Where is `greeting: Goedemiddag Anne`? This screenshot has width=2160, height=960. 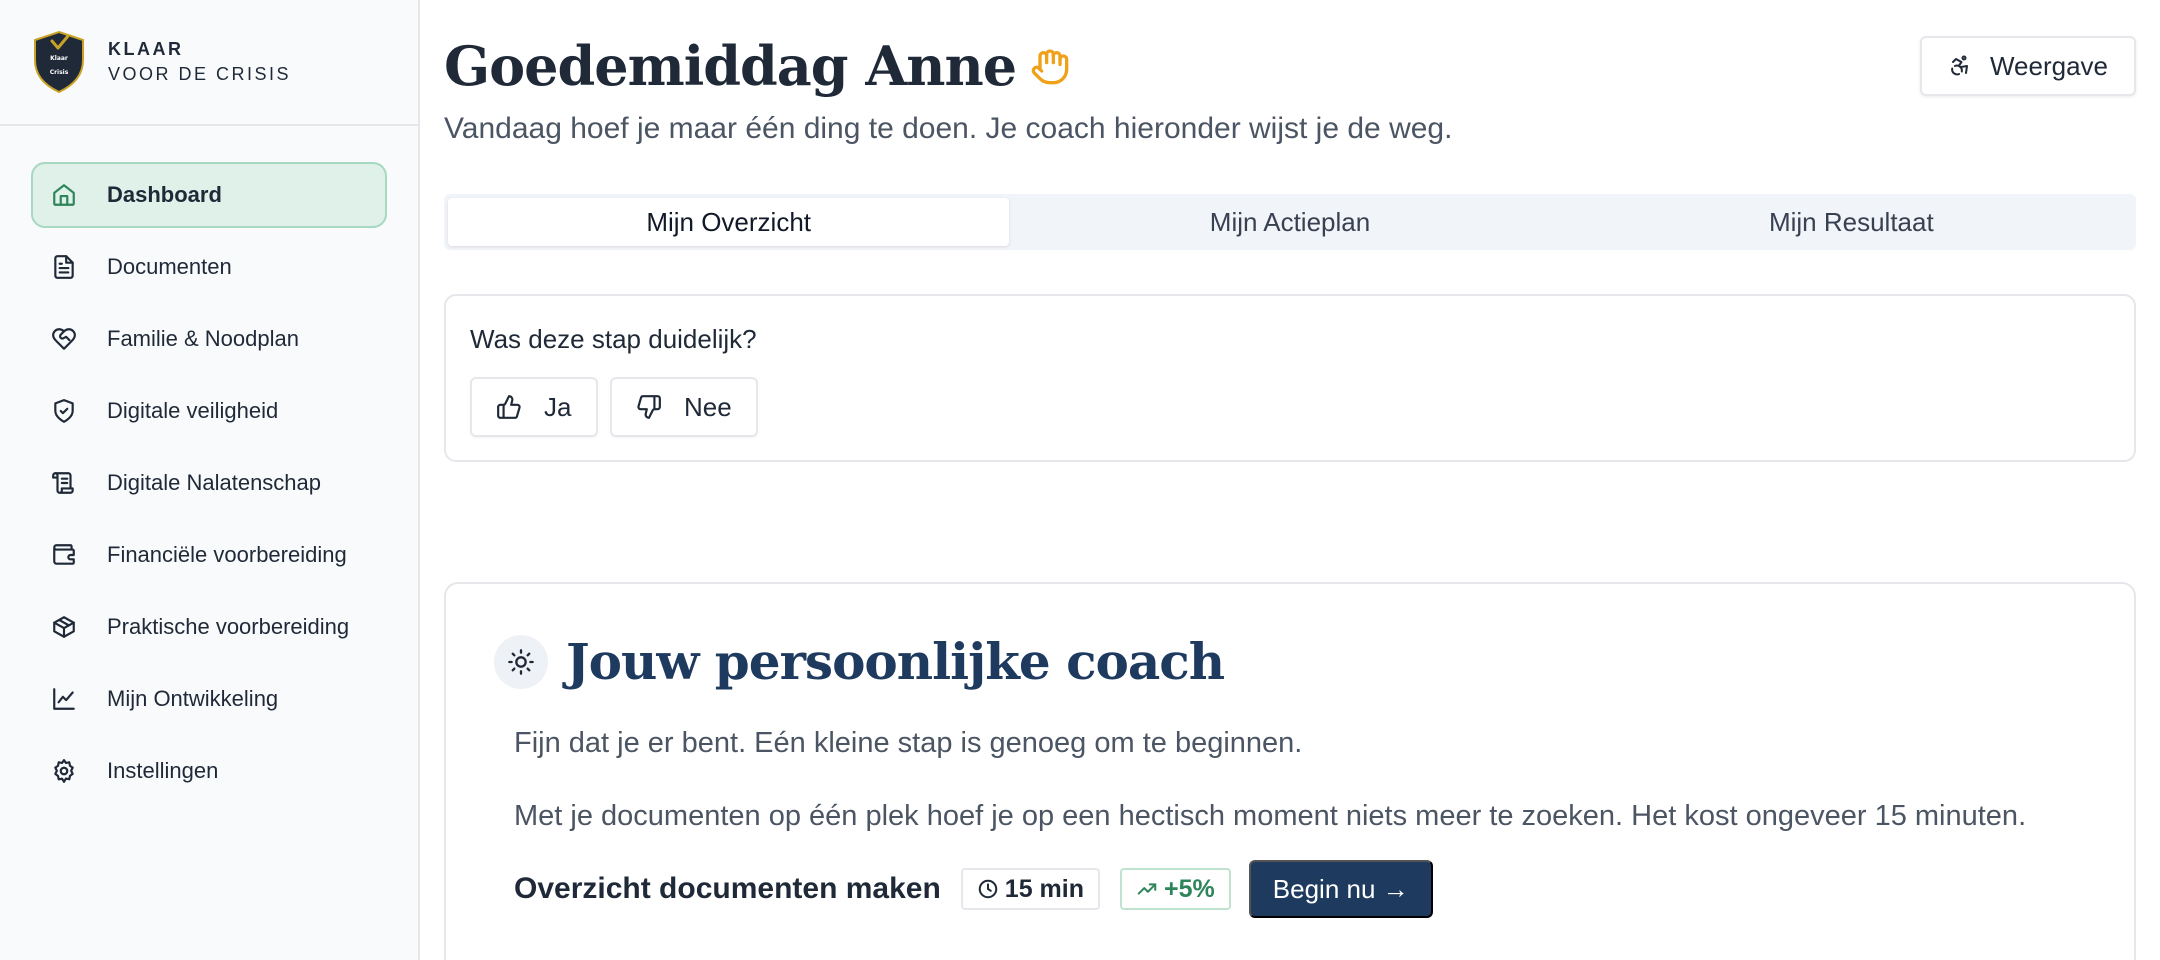
greeting: Goedemiddag Anne is located at coordinates (757, 66).